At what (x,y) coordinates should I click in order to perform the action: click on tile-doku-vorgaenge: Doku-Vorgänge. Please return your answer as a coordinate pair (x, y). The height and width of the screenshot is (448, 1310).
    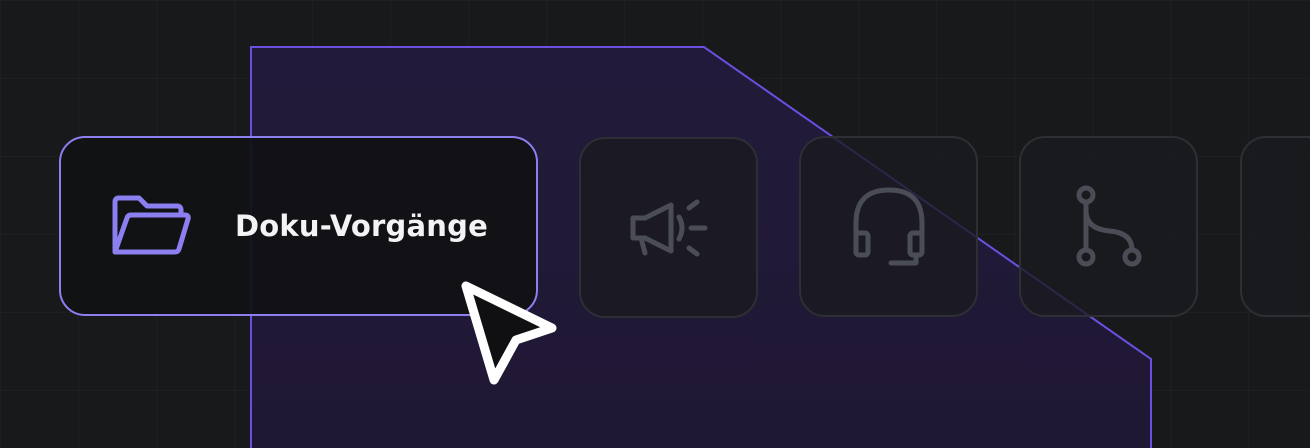
    Looking at the image, I should click on (298, 226).